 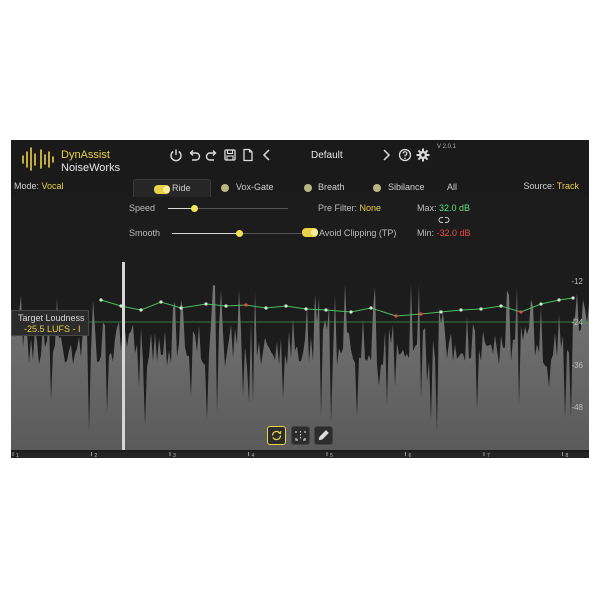 I want to click on tab-all: All, so click(x=457, y=187).